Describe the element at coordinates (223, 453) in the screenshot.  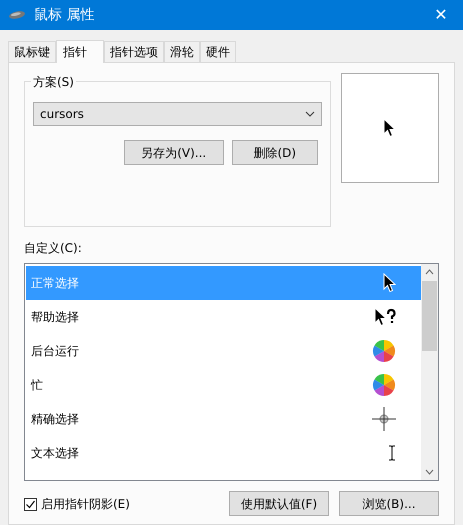
I see `cursor-list-item: 文本选择` at that location.